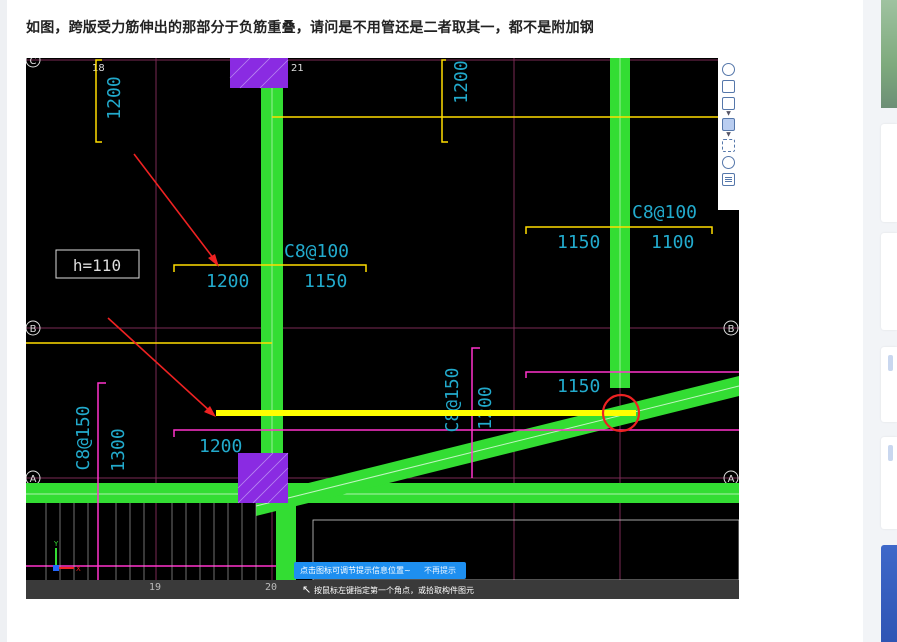  Describe the element at coordinates (259, 73) in the screenshot. I see `column-top` at that location.